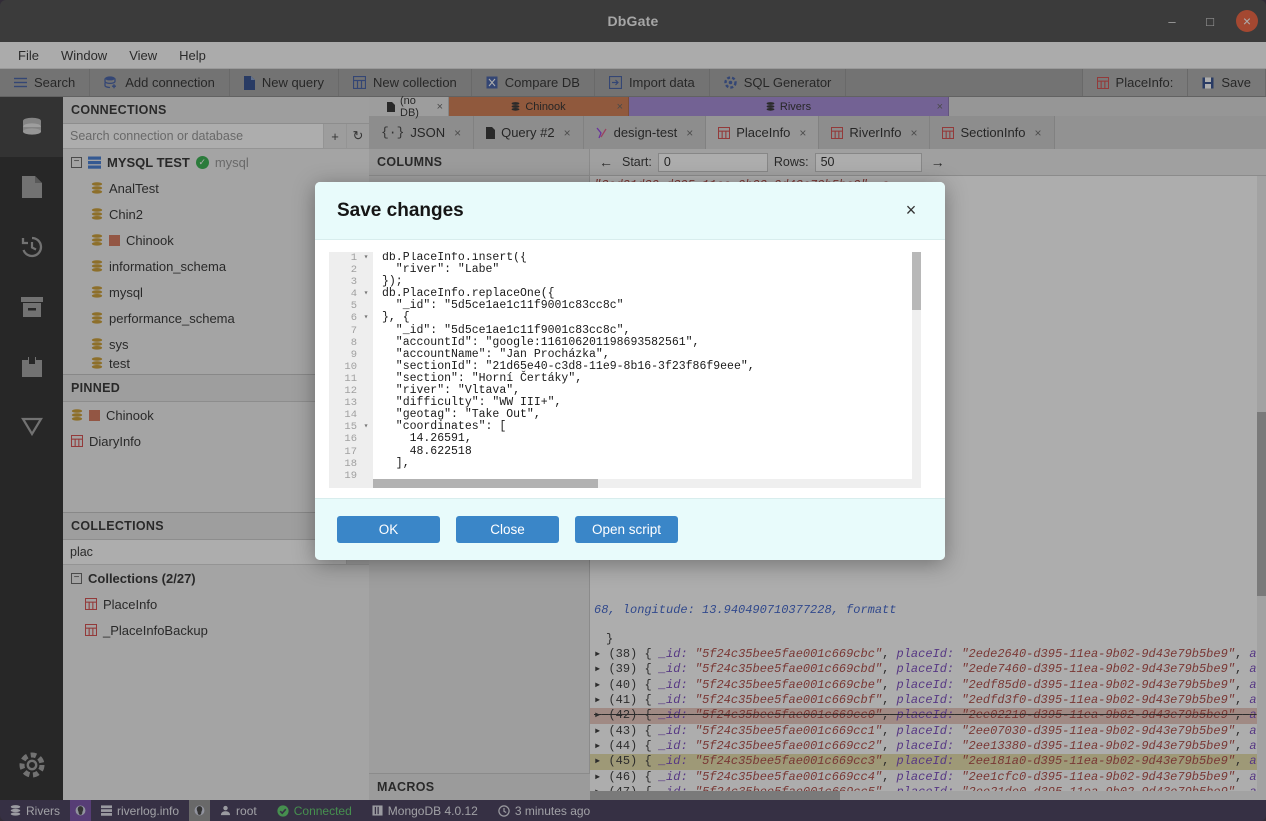  Describe the element at coordinates (630, 270) in the screenshot. I see `editor-line: 2 "river": "Labe"` at that location.